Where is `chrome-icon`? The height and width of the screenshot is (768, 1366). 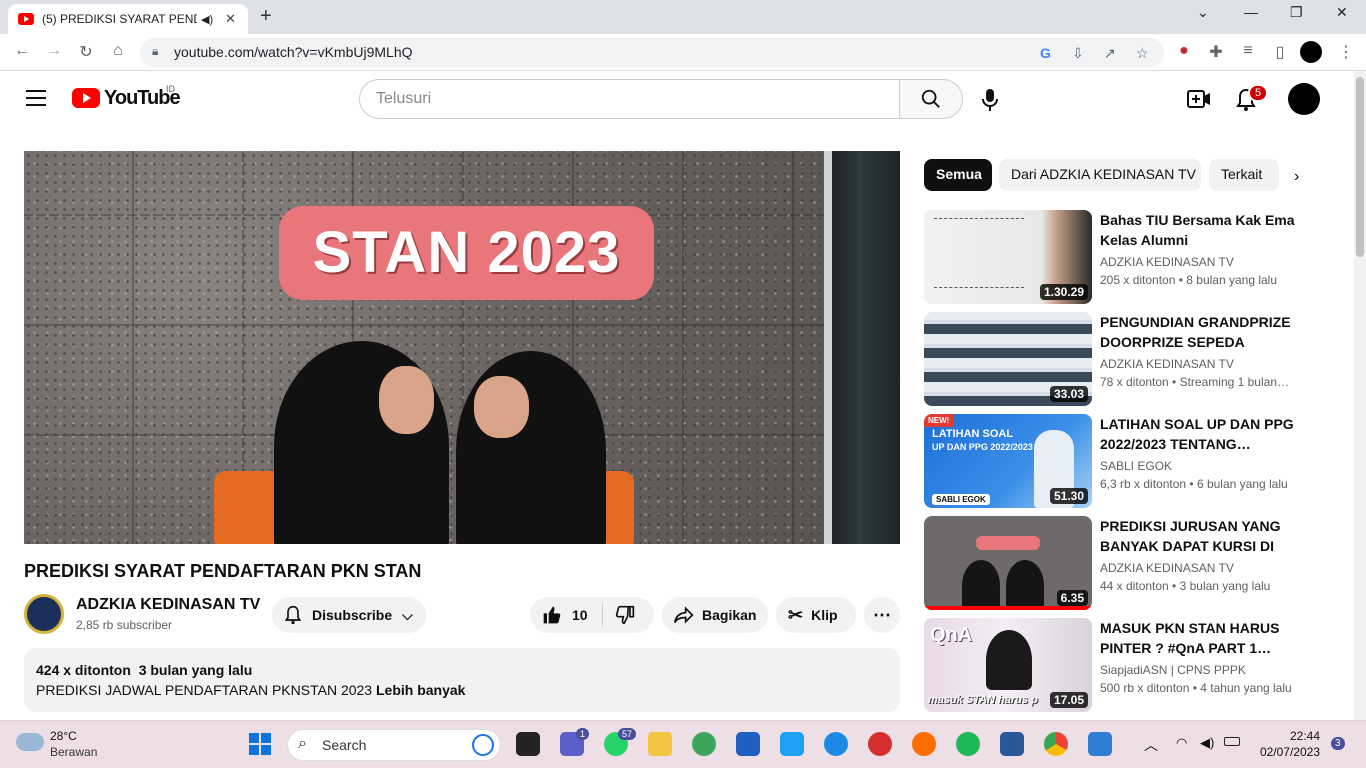
chrome-icon is located at coordinates (1056, 744).